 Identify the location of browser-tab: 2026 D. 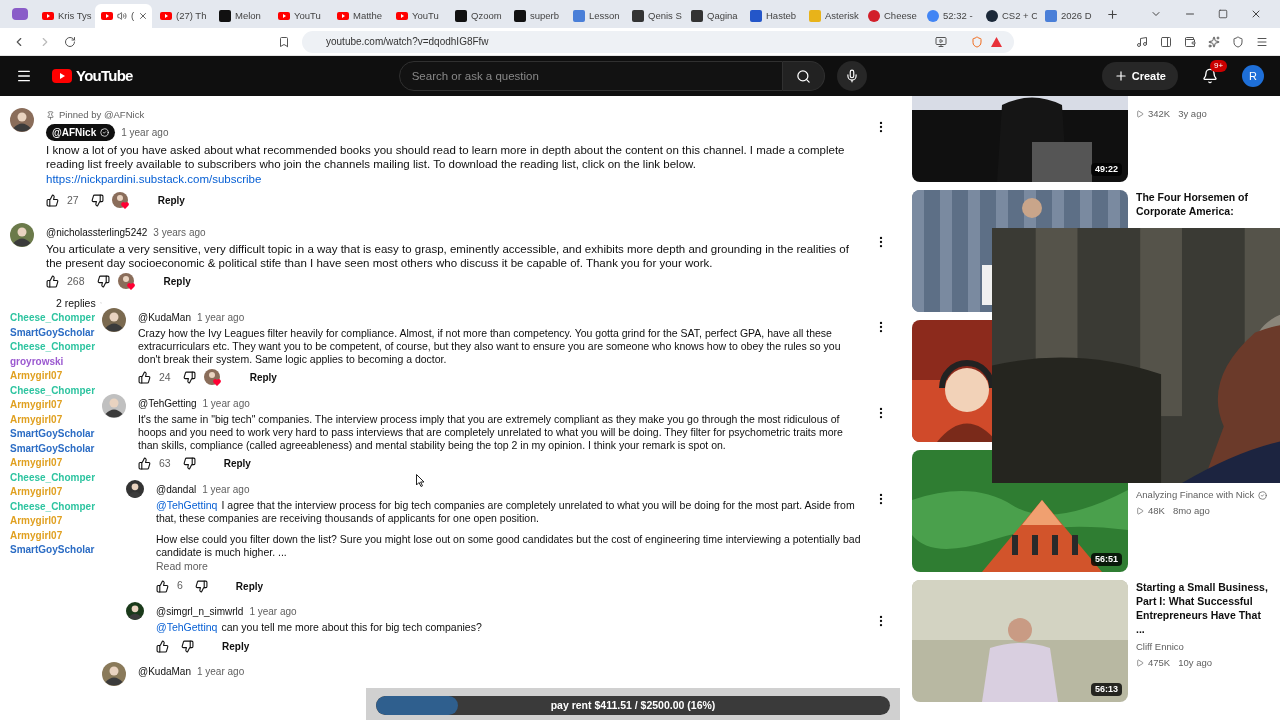
(1067, 16).